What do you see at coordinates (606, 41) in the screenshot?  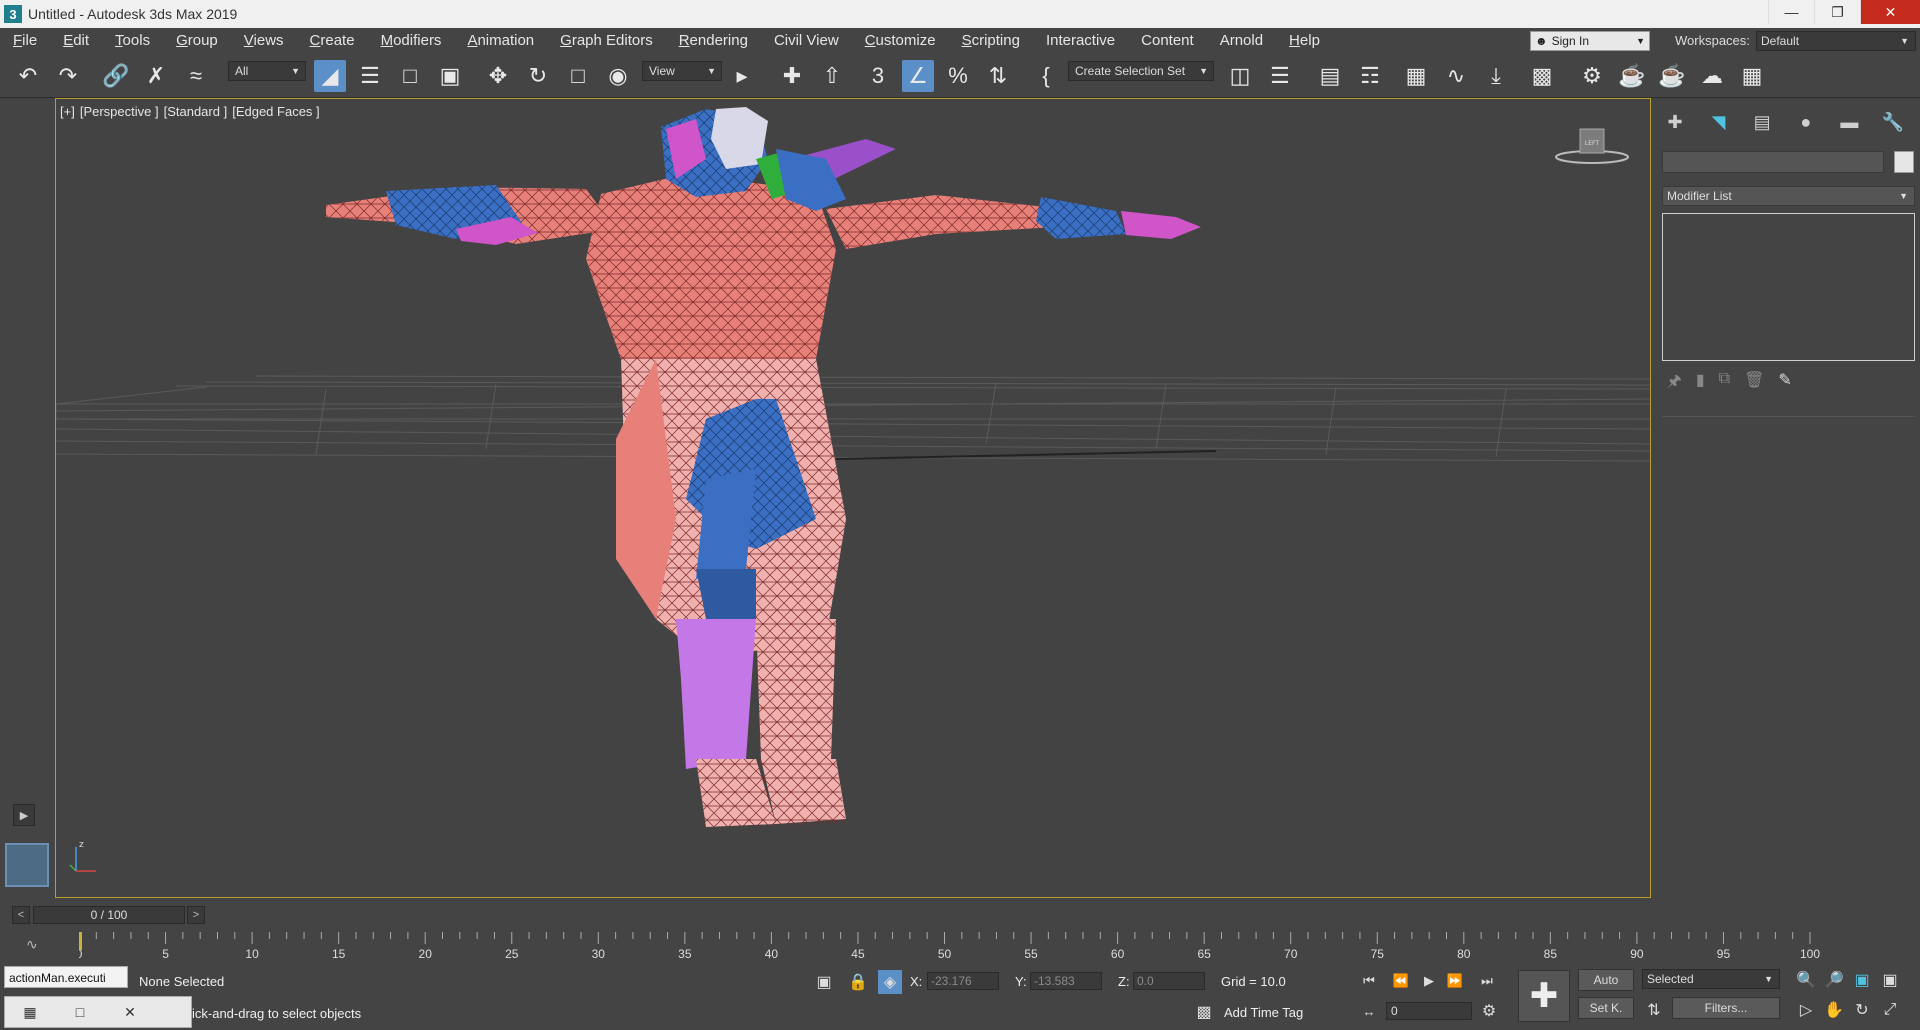 I see `menu-graph-editors: Graph Editors` at bounding box center [606, 41].